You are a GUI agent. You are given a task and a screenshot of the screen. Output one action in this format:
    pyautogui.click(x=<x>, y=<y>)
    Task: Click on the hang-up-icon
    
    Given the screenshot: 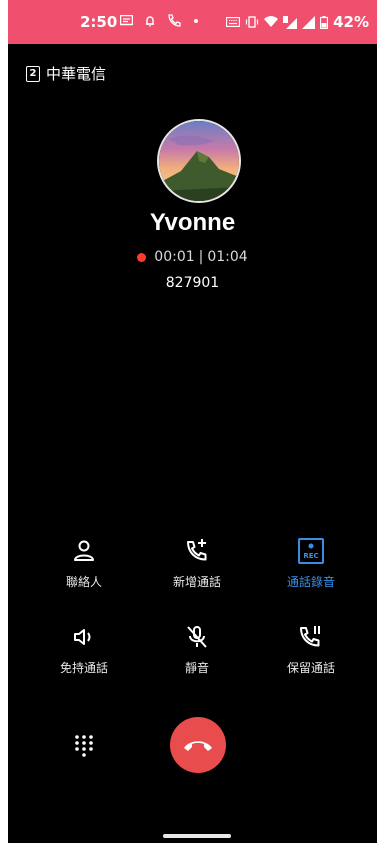 What is the action you would take?
    pyautogui.click(x=198, y=746)
    